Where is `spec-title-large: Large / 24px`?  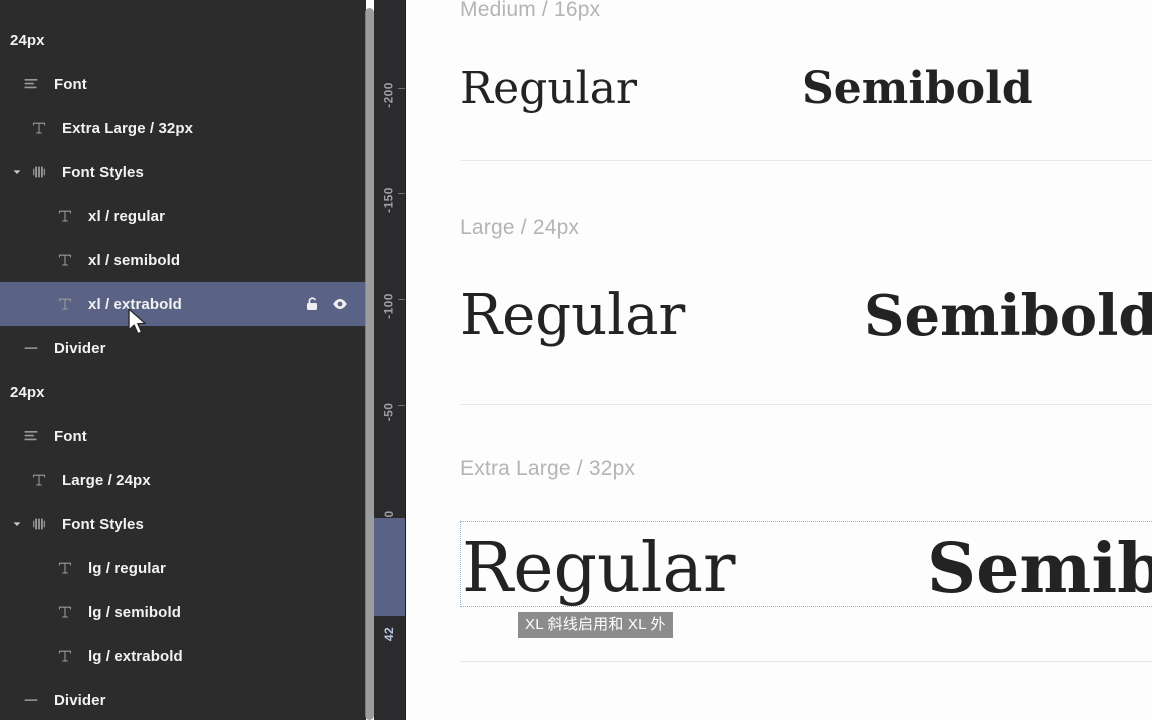 spec-title-large: Large / 24px is located at coordinates (520, 227).